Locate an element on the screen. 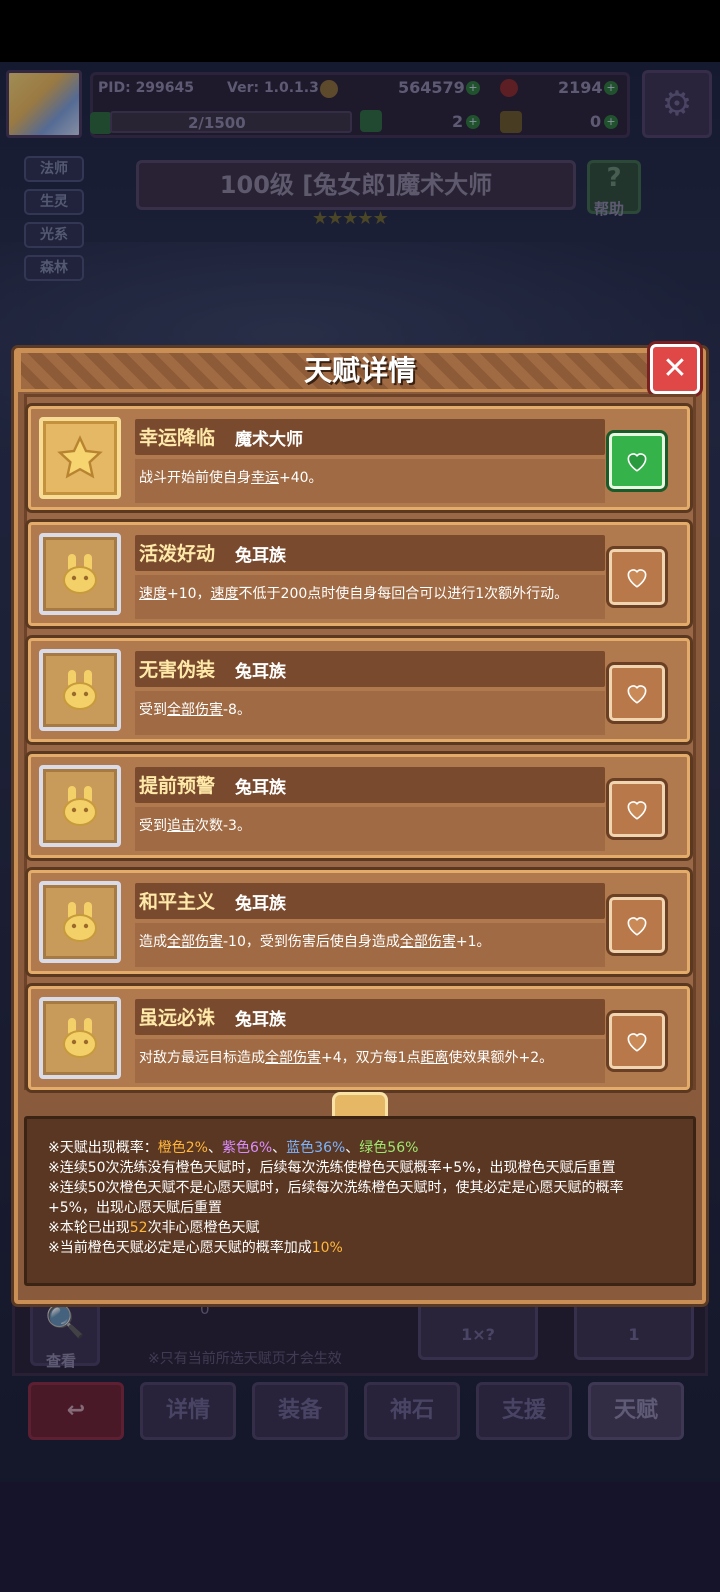 Image resolution: width=720 pixels, height=1592 pixels. info-line-probability: ※天赋出现概率：橙色2%、紫色6%、蓝色36%、绿色56% is located at coordinates (233, 1148).